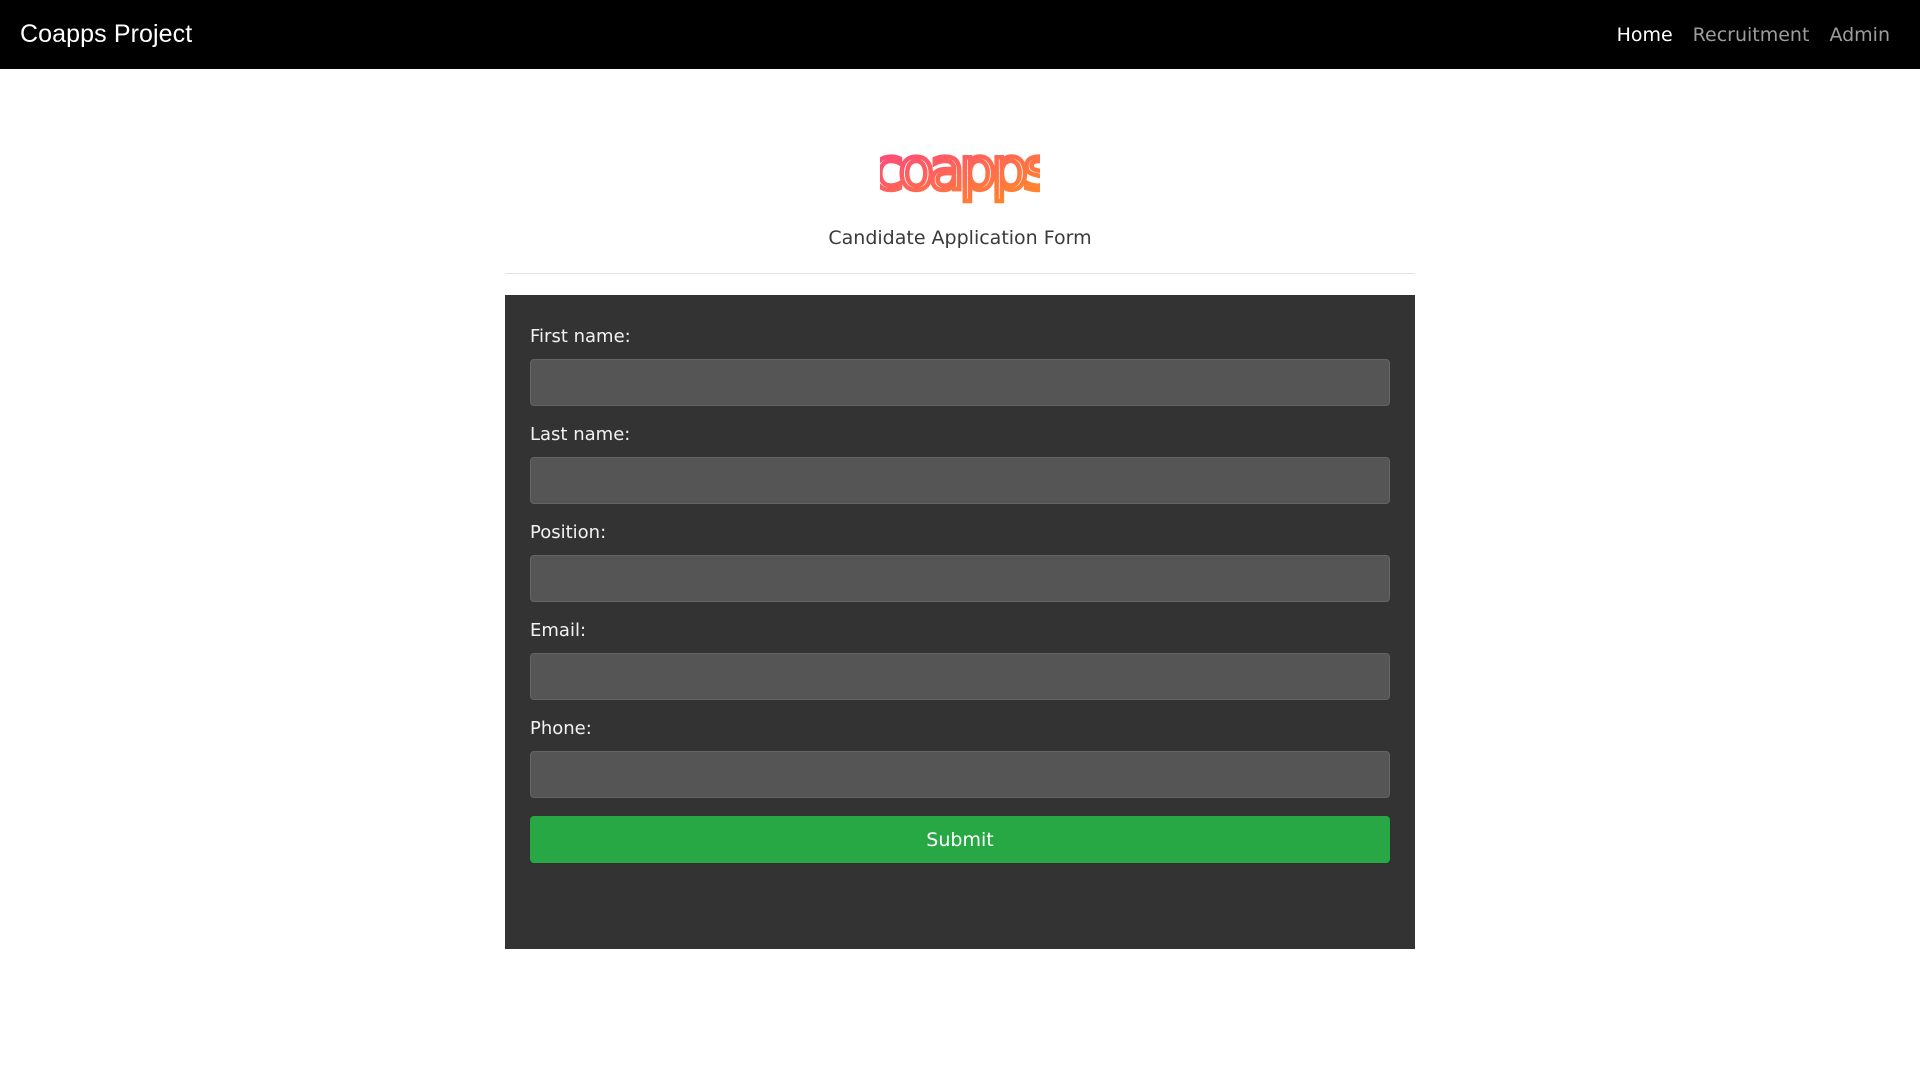 The width and height of the screenshot is (1920, 1080). I want to click on nav-links: Home Recruitment Admin, so click(1758, 35).